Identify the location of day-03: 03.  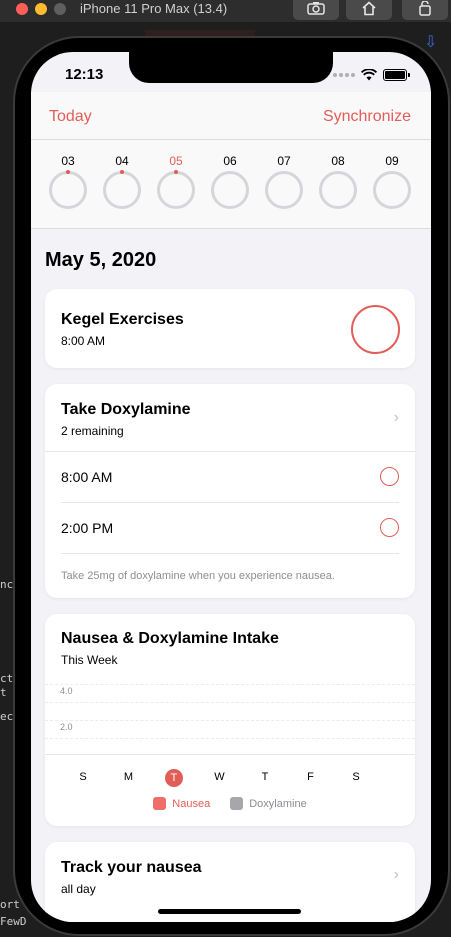
(68, 174).